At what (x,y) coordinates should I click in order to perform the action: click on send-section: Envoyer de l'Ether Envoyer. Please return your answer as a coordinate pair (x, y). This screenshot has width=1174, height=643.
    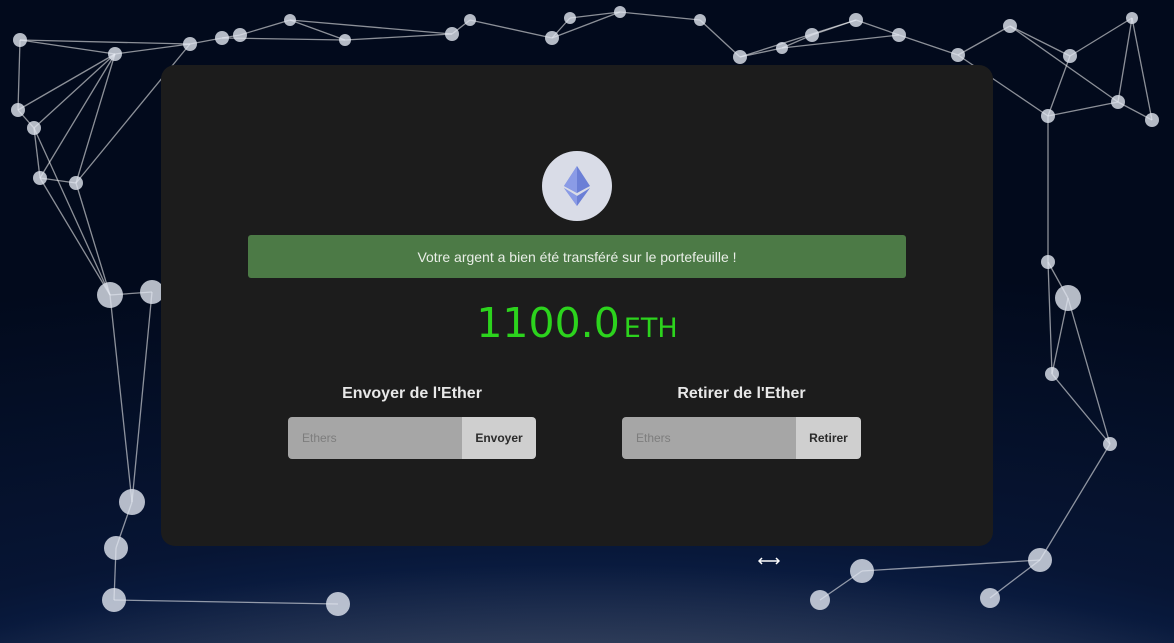
    Looking at the image, I should click on (412, 422).